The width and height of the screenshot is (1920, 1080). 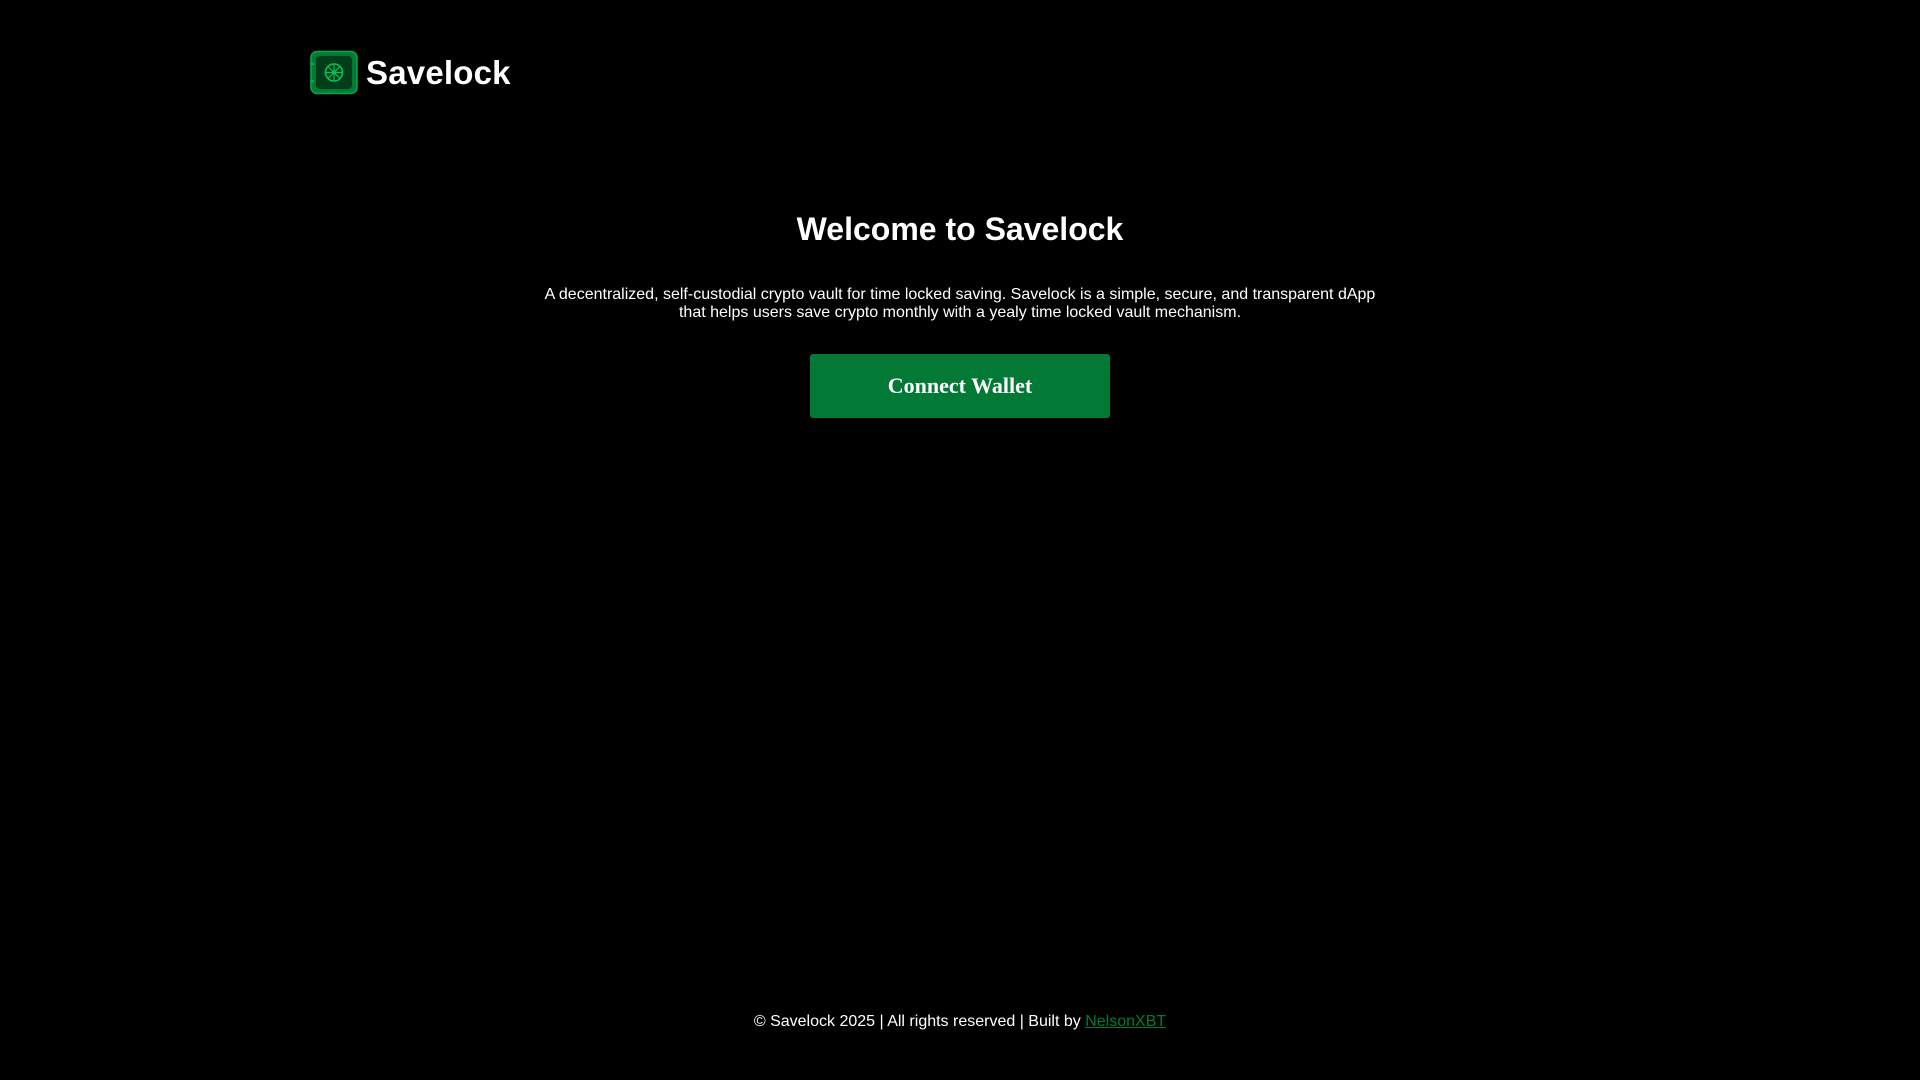 I want to click on header: Savelock, so click(x=410, y=72).